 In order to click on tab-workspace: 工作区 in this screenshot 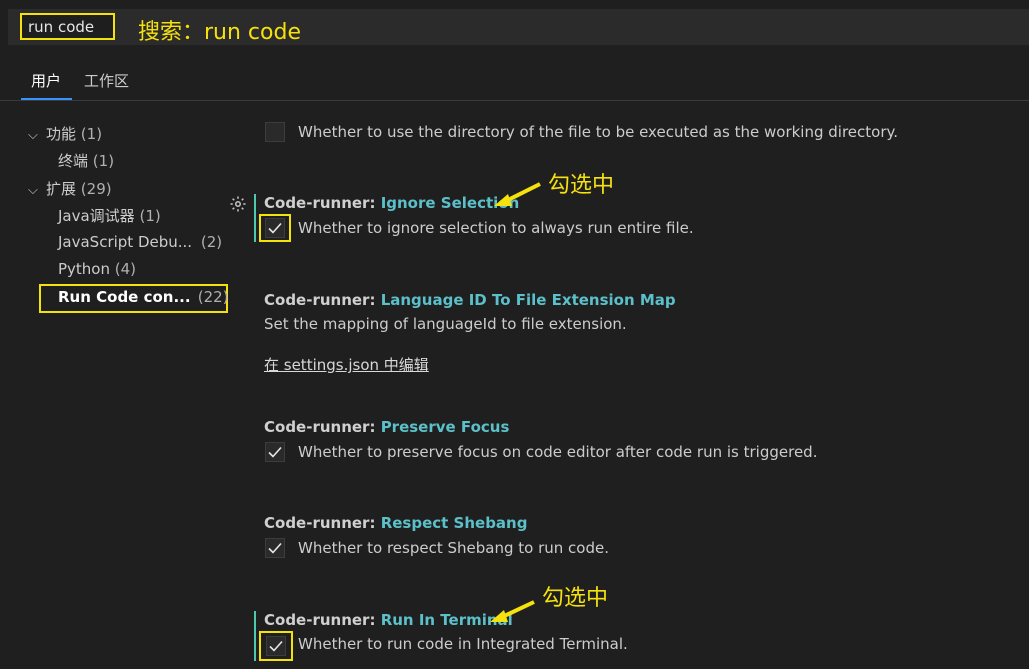, I will do `click(106, 80)`.